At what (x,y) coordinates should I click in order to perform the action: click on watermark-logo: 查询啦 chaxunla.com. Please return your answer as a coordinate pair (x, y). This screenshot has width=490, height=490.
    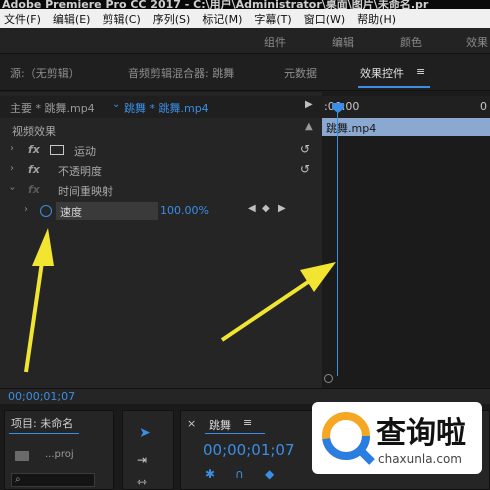
    Looking at the image, I should click on (397, 438).